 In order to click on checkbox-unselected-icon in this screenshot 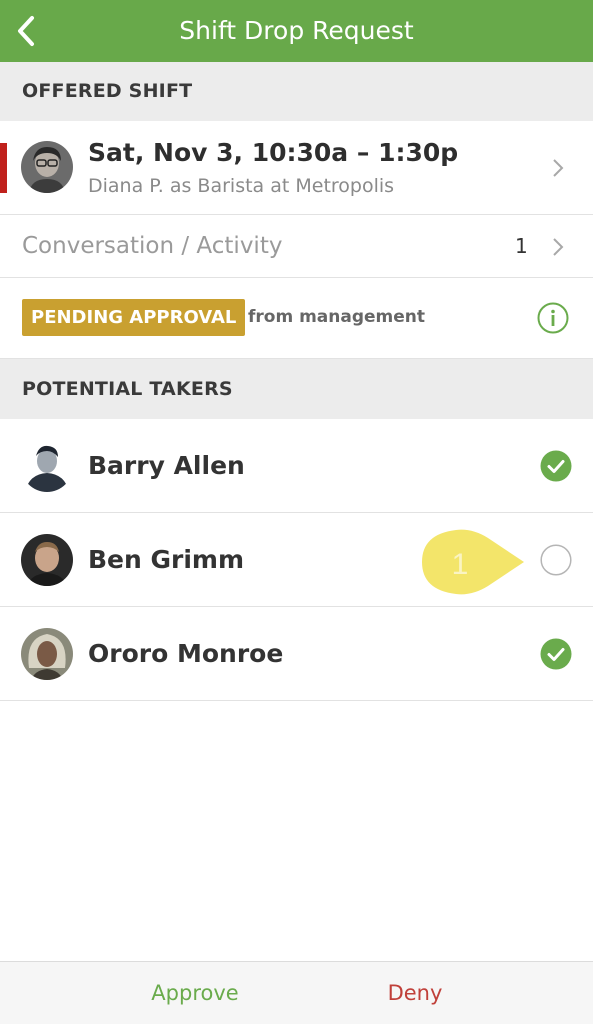, I will do `click(556, 560)`.